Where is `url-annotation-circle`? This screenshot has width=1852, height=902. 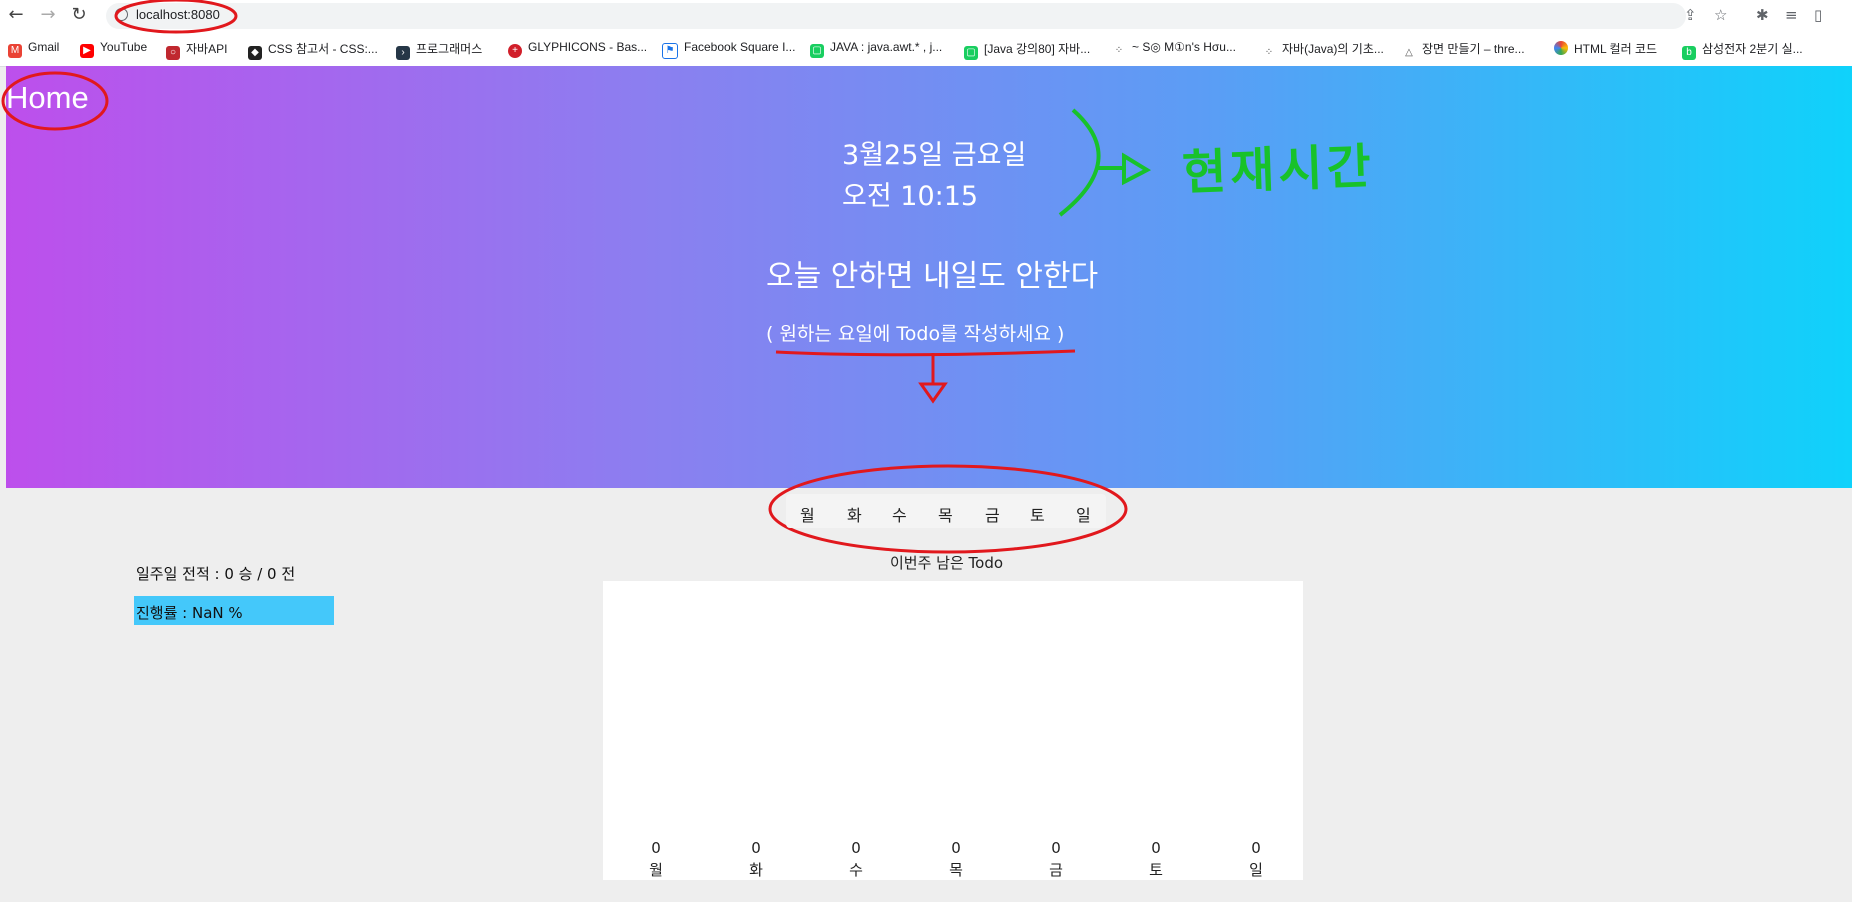
url-annotation-circle is located at coordinates (176, 17).